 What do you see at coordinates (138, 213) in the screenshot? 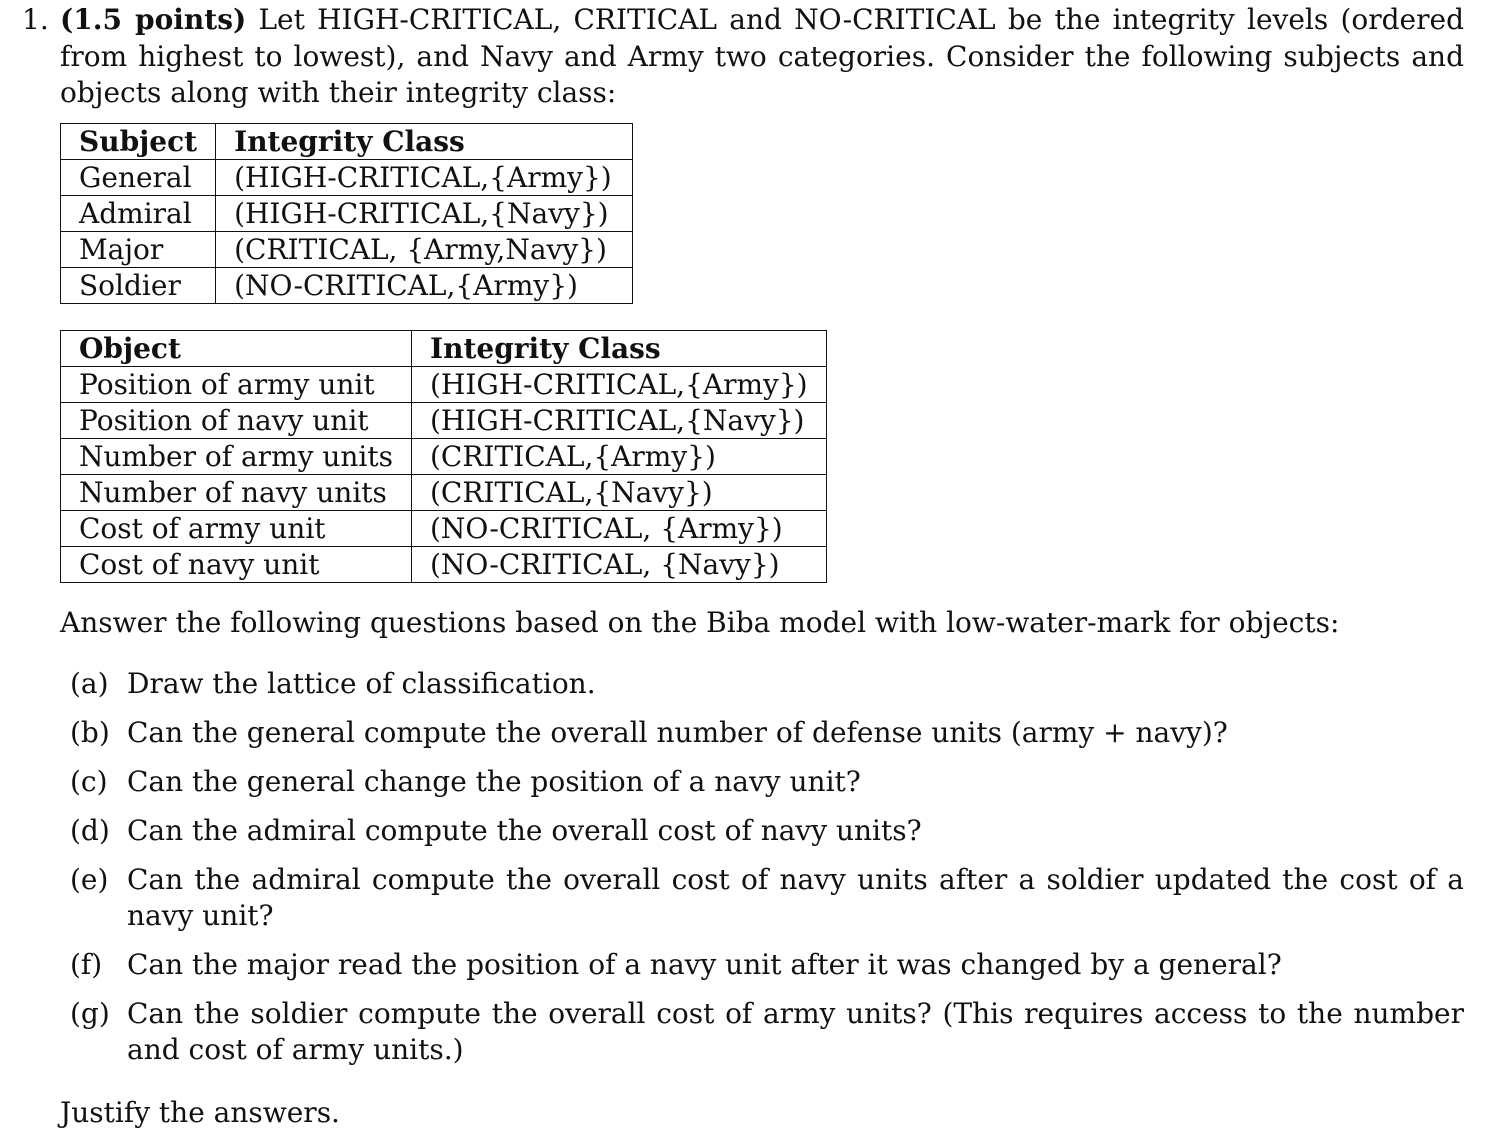
I see `subject-name: Admiral` at bounding box center [138, 213].